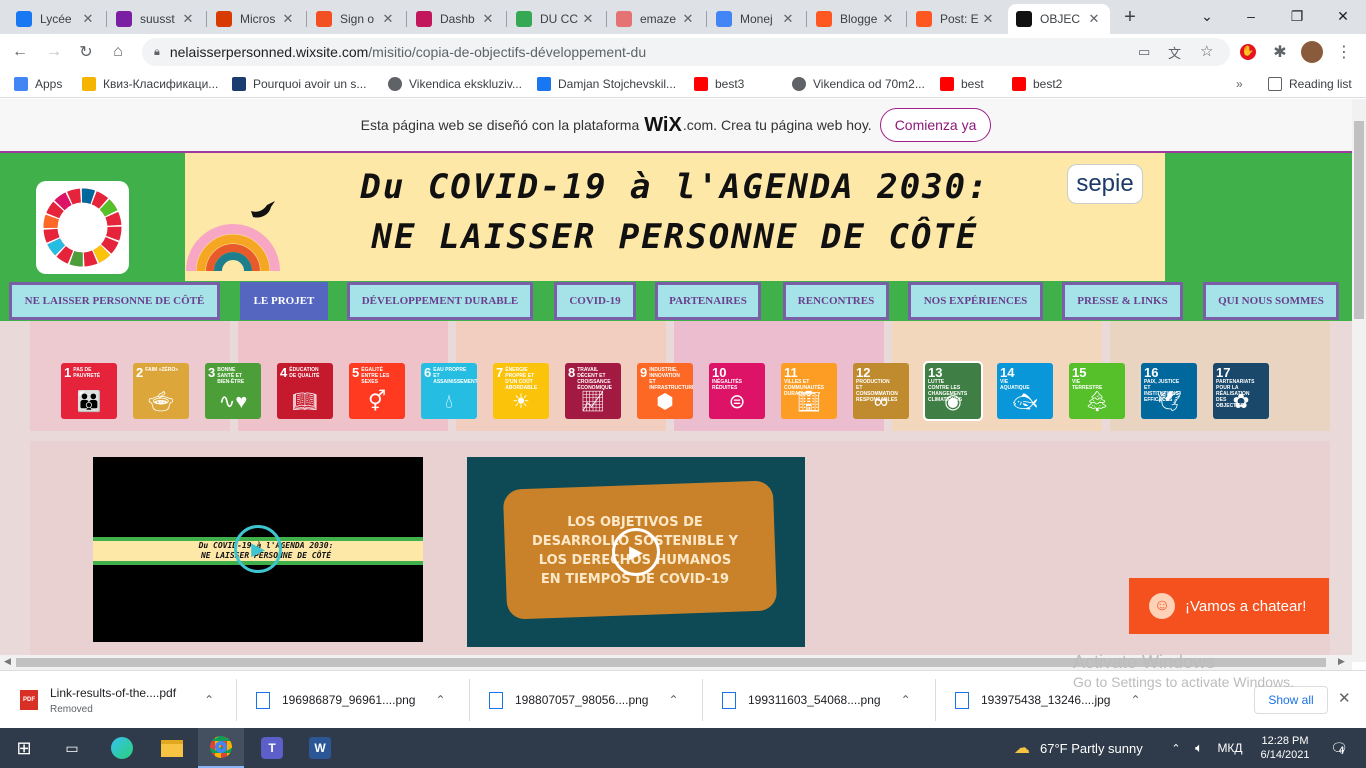  Describe the element at coordinates (256, 19) in the screenshot. I see `tab-3: Micros ✕` at that location.